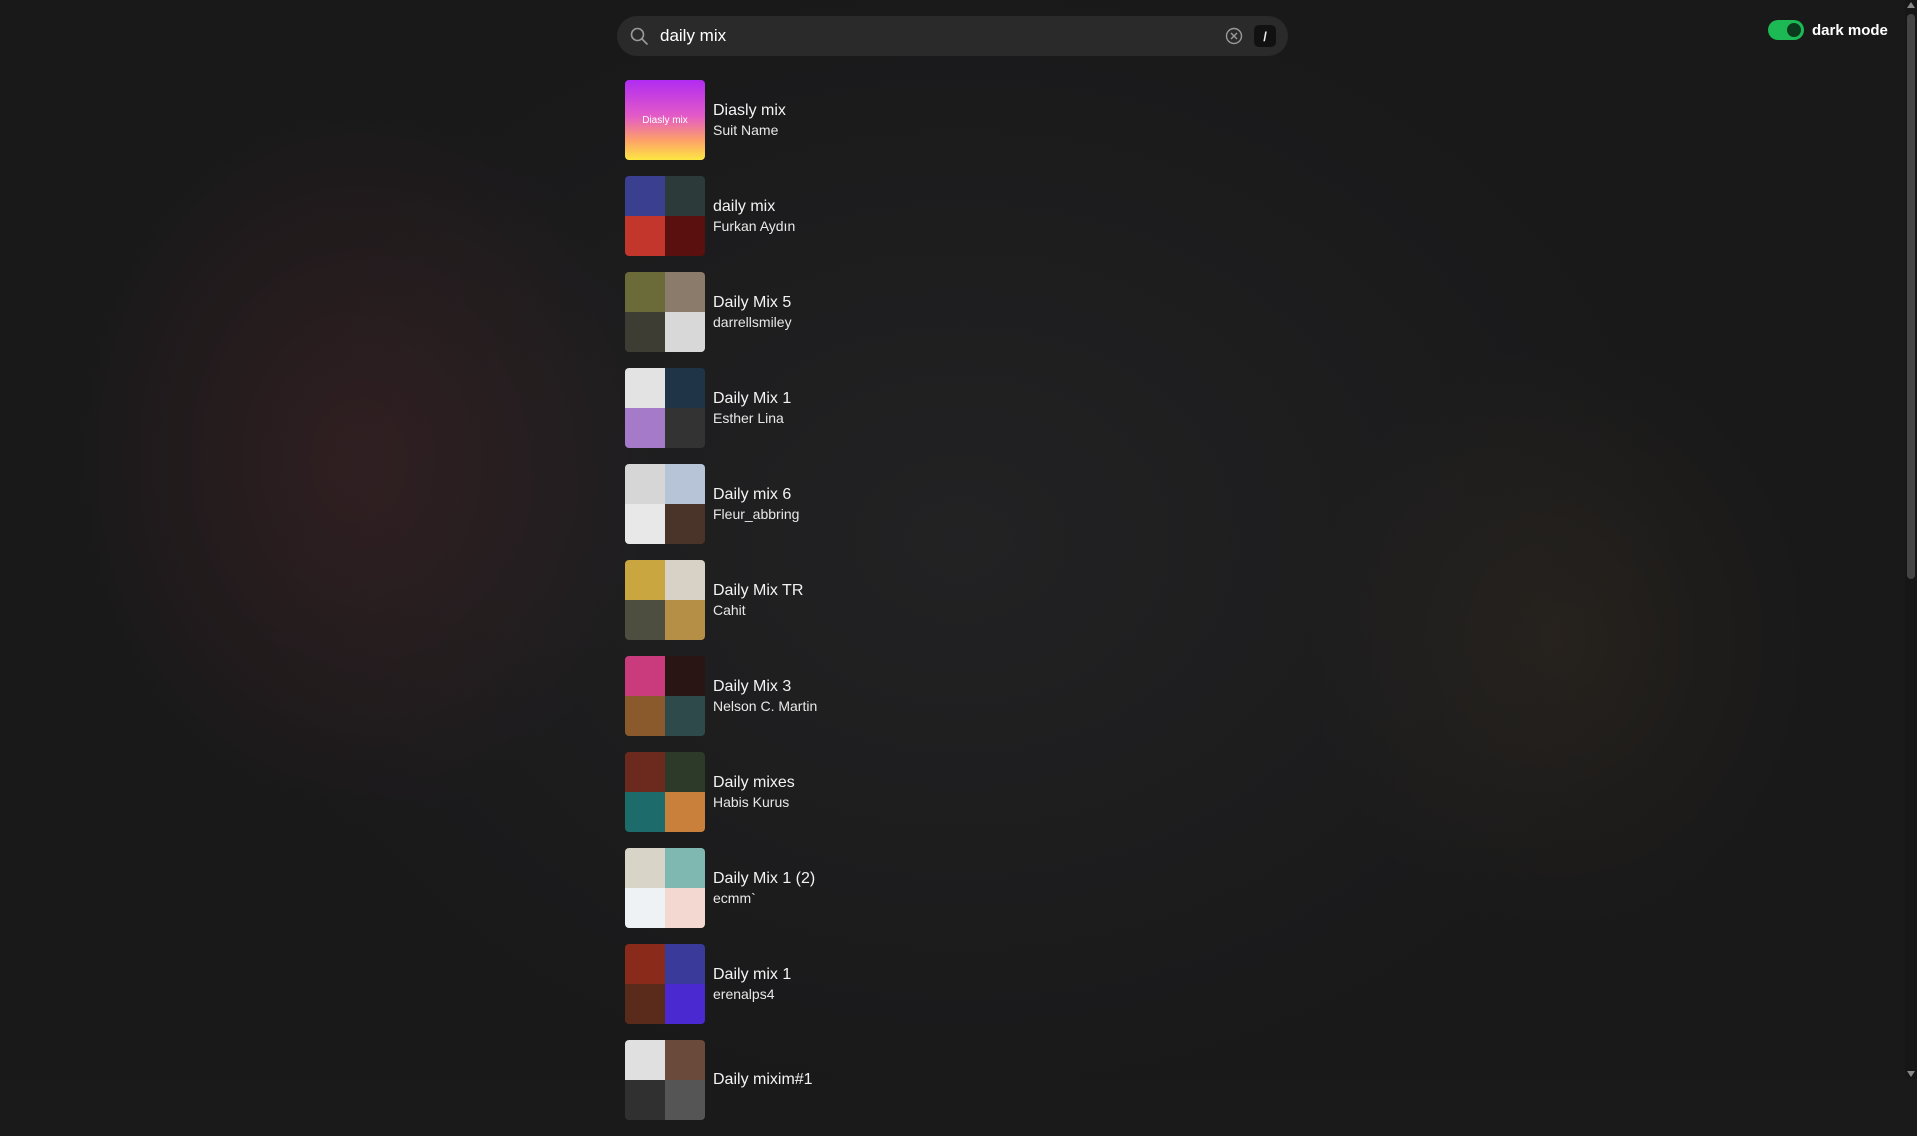 The height and width of the screenshot is (1136, 1917). I want to click on playlist-meta: Diasly mixSuit Name, so click(749, 120).